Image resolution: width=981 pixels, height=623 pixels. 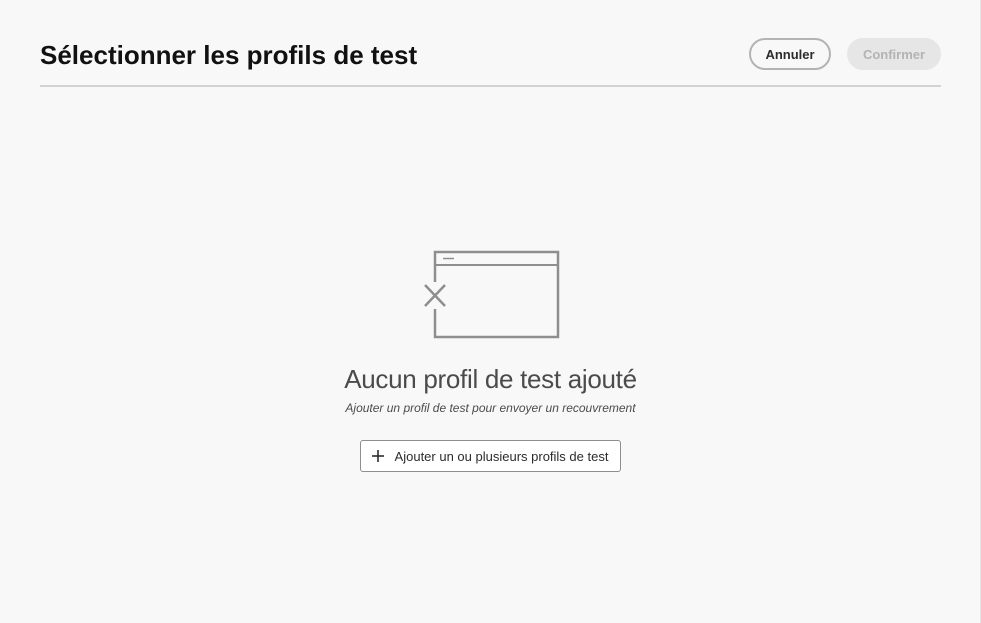 What do you see at coordinates (229, 55) in the screenshot?
I see `dialog-title: Sélectionner les profils de test` at bounding box center [229, 55].